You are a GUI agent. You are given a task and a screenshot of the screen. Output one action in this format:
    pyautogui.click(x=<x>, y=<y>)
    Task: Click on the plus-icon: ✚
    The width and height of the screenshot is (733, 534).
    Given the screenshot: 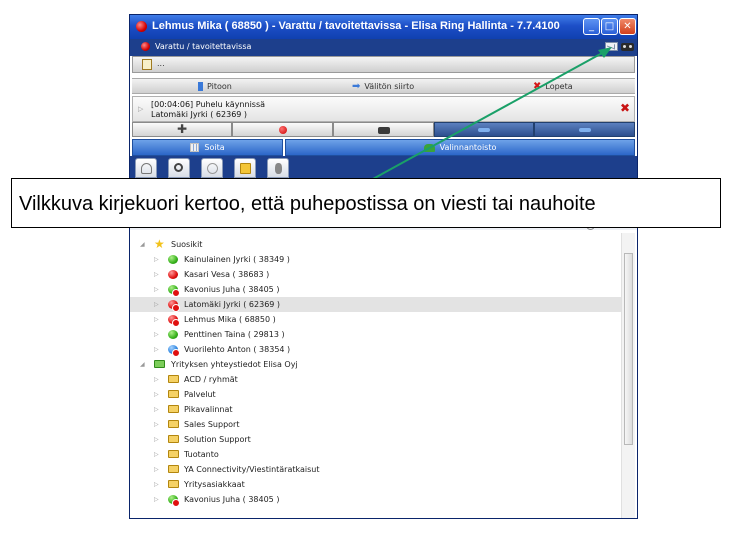 What is the action you would take?
    pyautogui.click(x=182, y=129)
    